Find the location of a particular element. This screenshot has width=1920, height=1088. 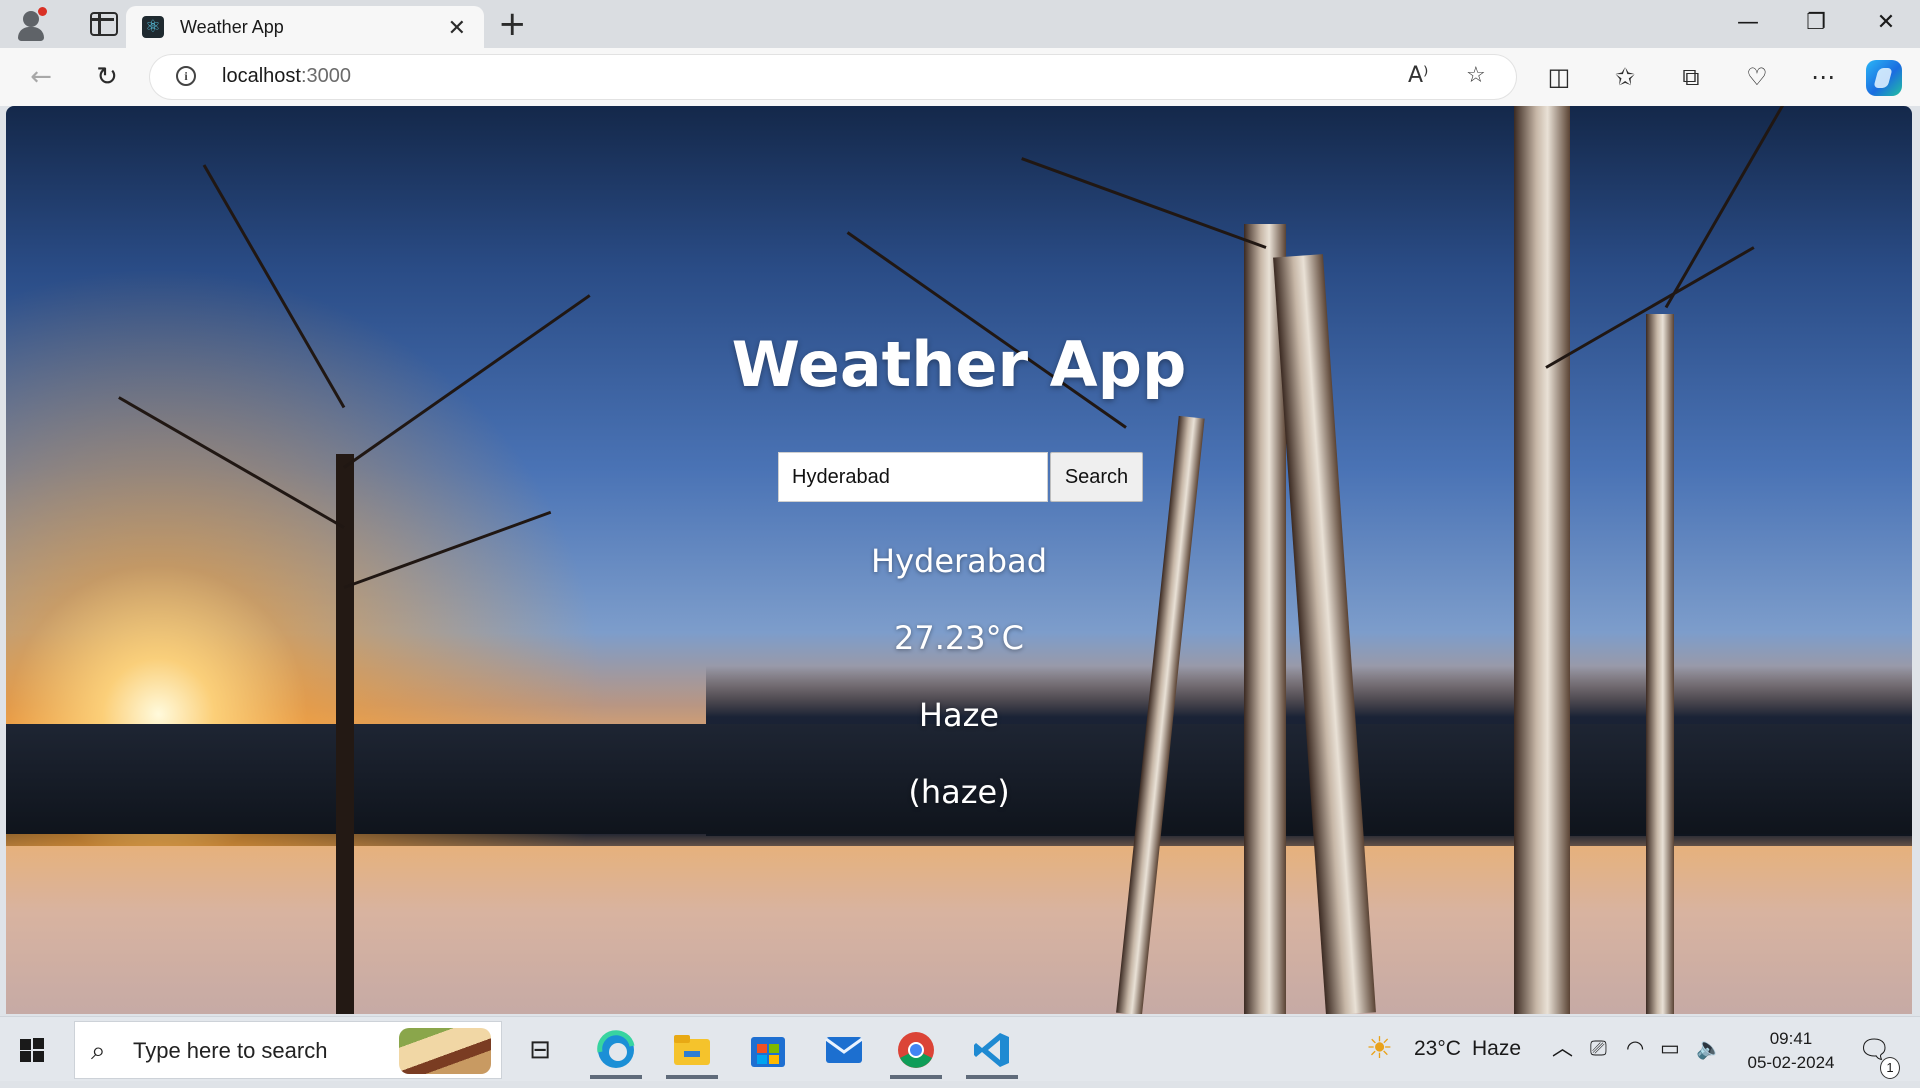

browser-tab-weather-app: ⚛ Weather App ✕ is located at coordinates (305, 27).